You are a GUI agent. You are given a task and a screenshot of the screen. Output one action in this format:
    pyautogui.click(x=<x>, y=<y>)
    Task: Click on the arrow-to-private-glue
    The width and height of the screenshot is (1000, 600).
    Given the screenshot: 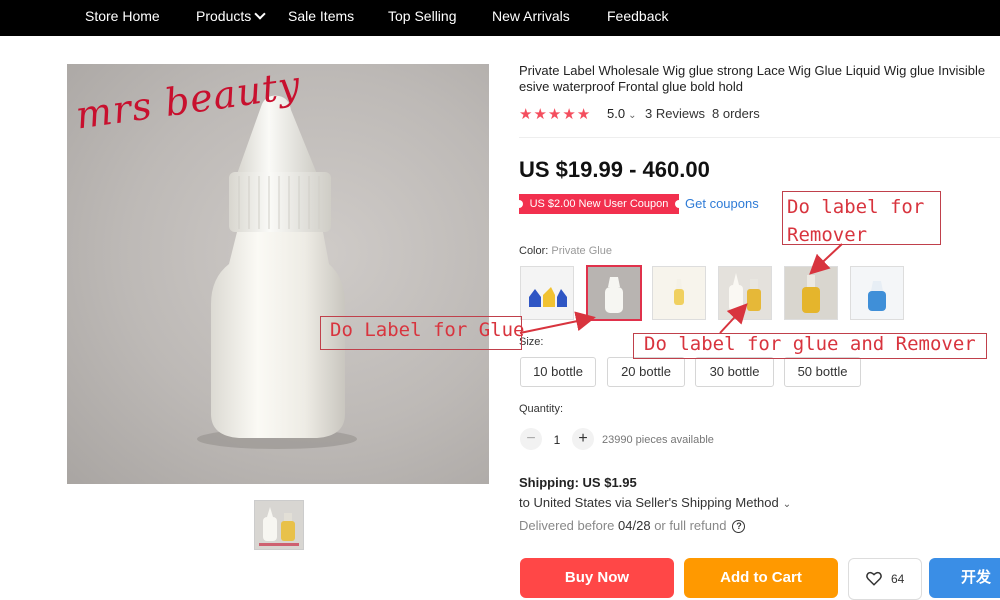 What is the action you would take?
    pyautogui.click(x=557, y=322)
    